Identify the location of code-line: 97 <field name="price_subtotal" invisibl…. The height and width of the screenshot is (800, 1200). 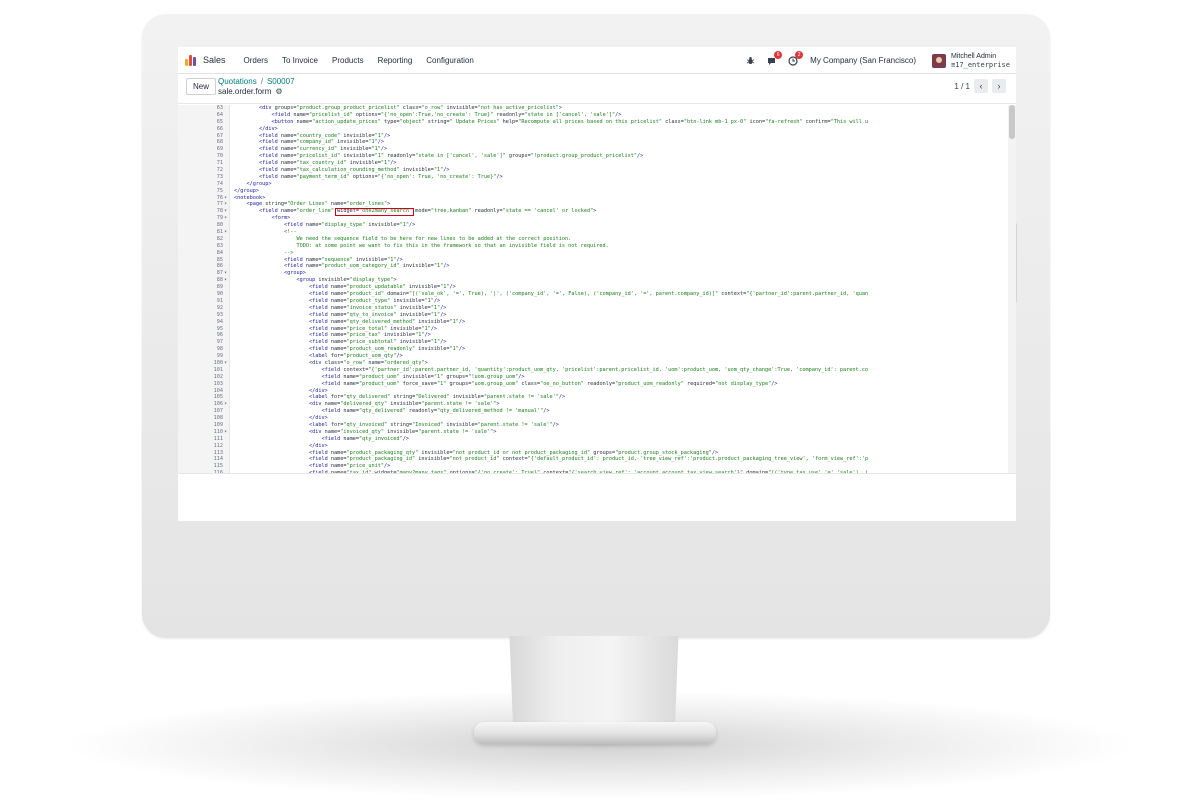
(597, 342).